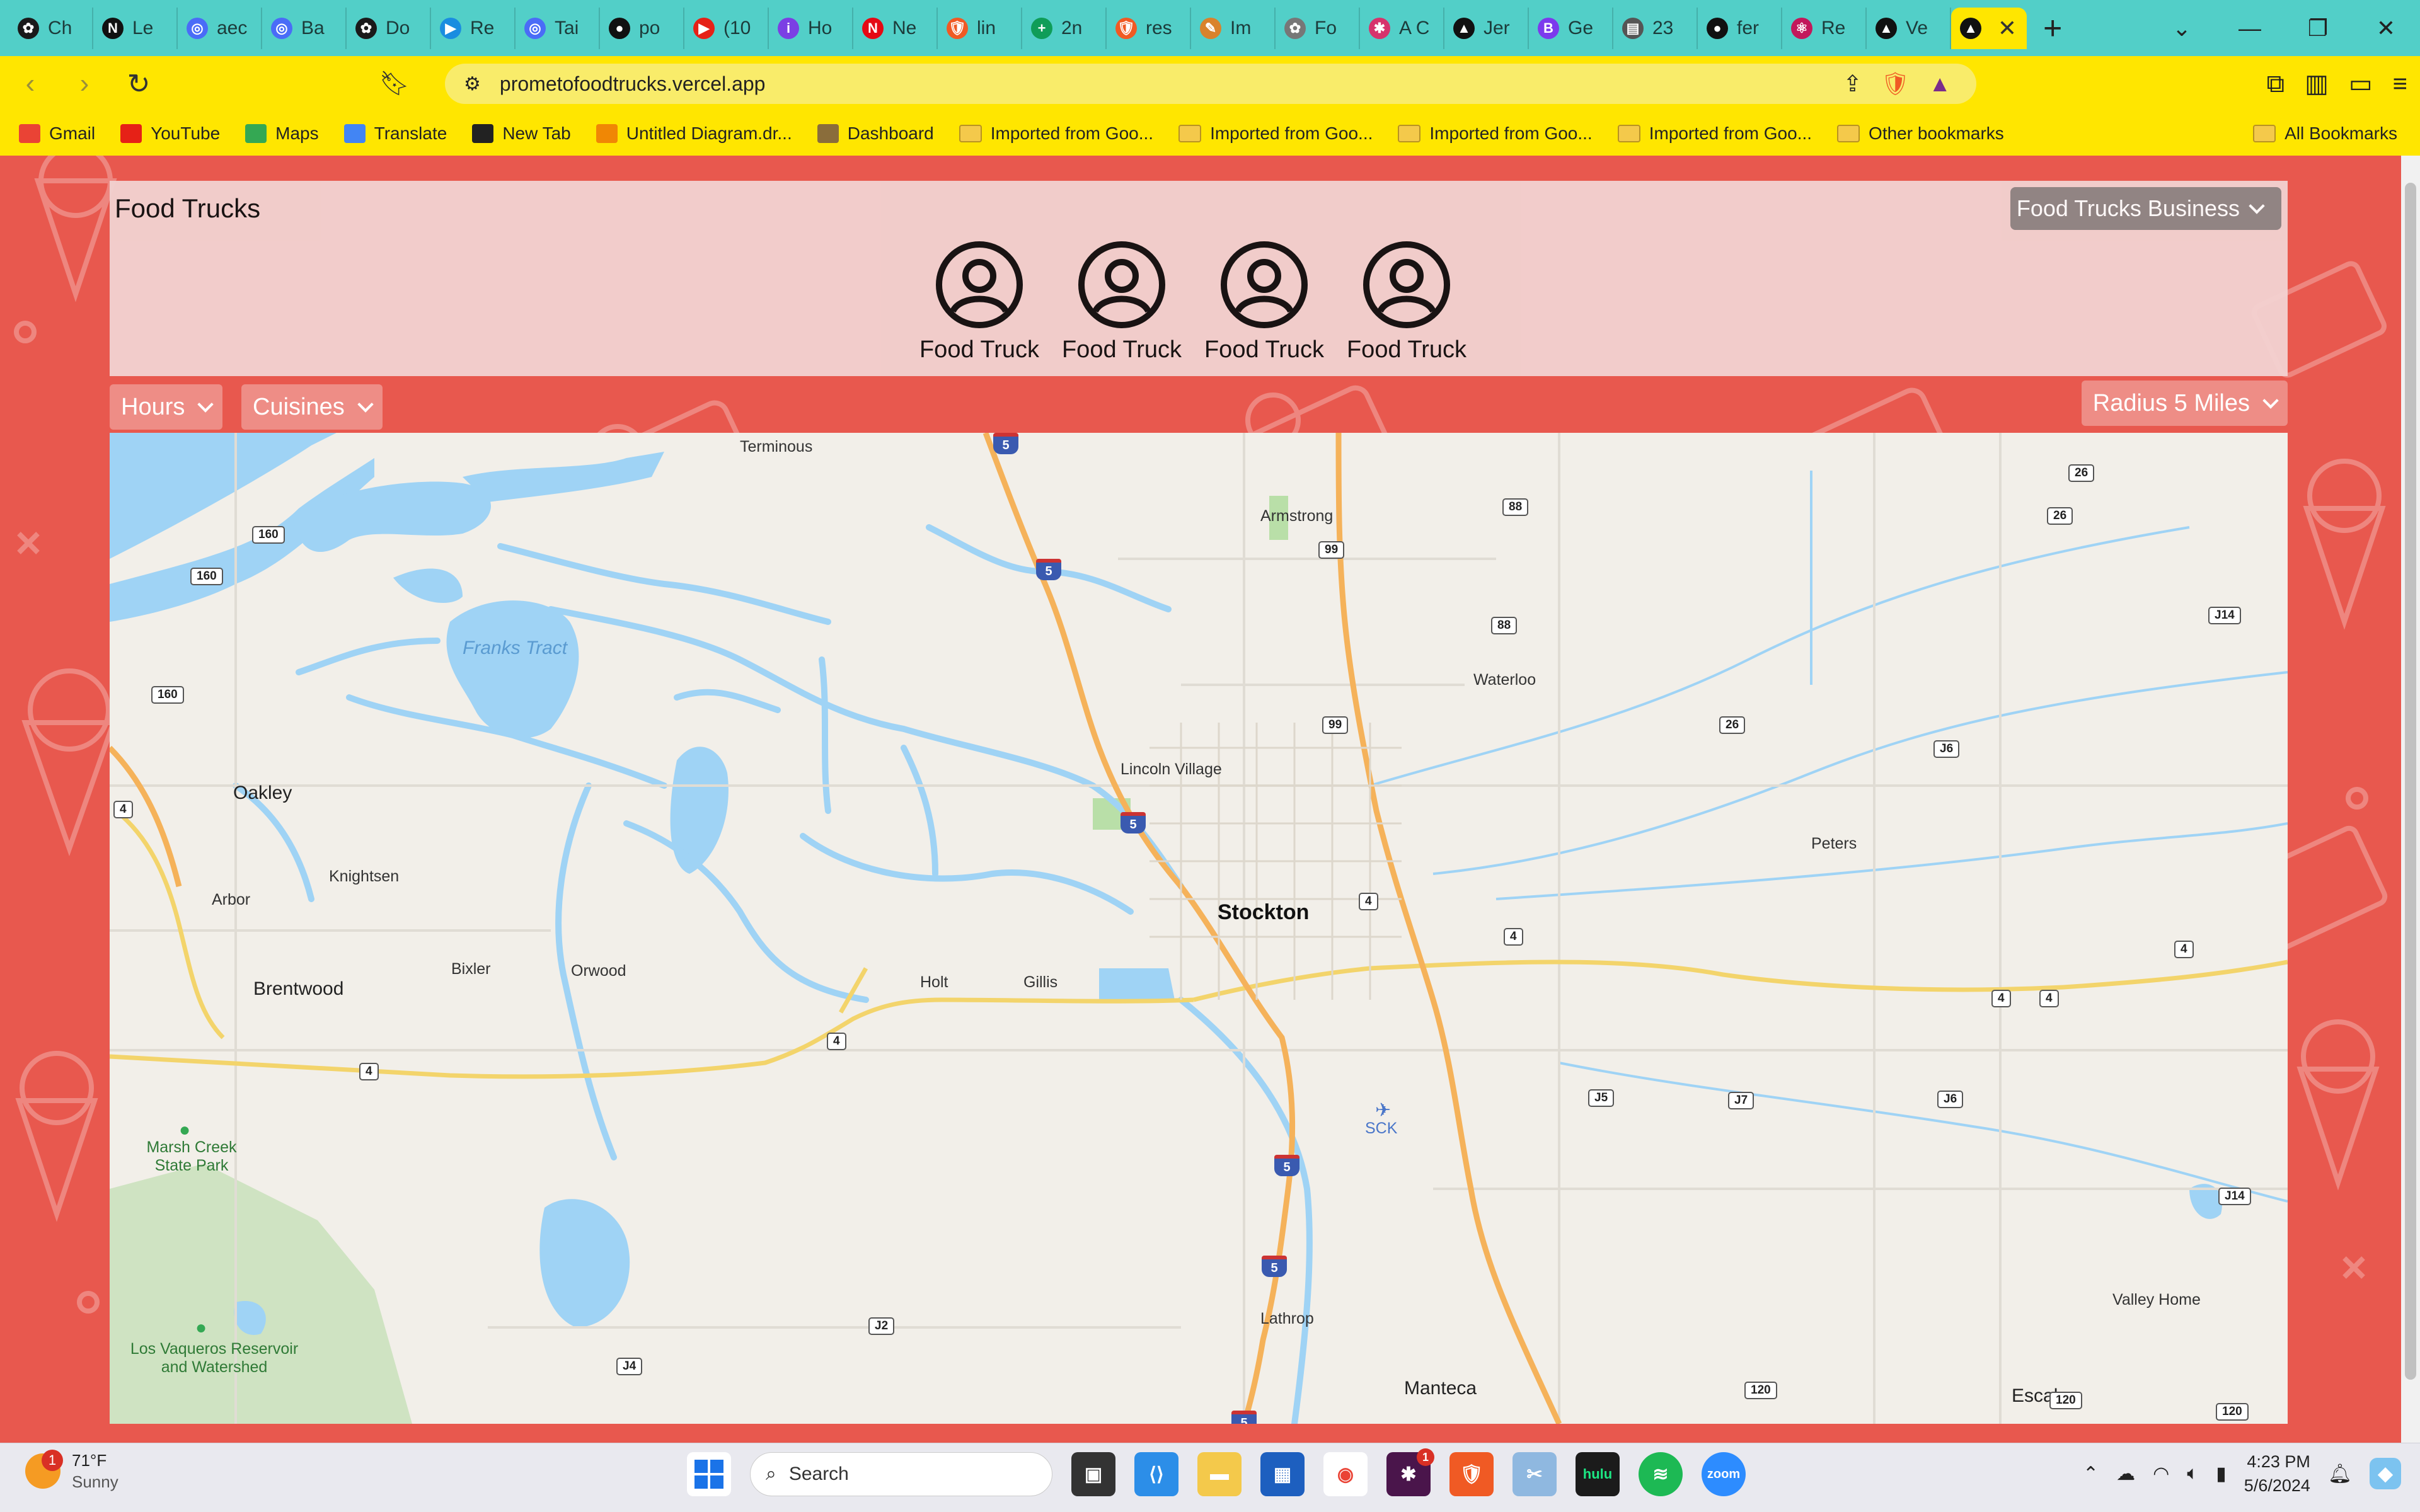  Describe the element at coordinates (395, 133) in the screenshot. I see `bookmark-item: Translate` at that location.